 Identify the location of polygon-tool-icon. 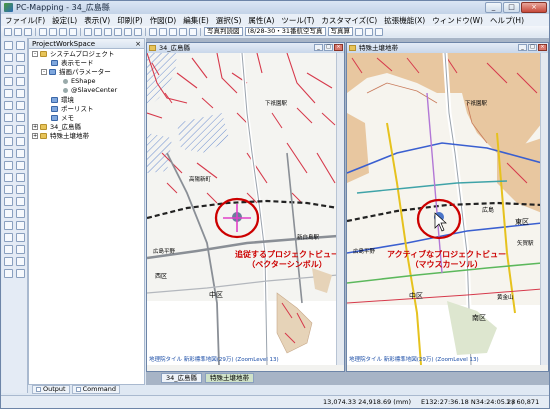
(20, 69).